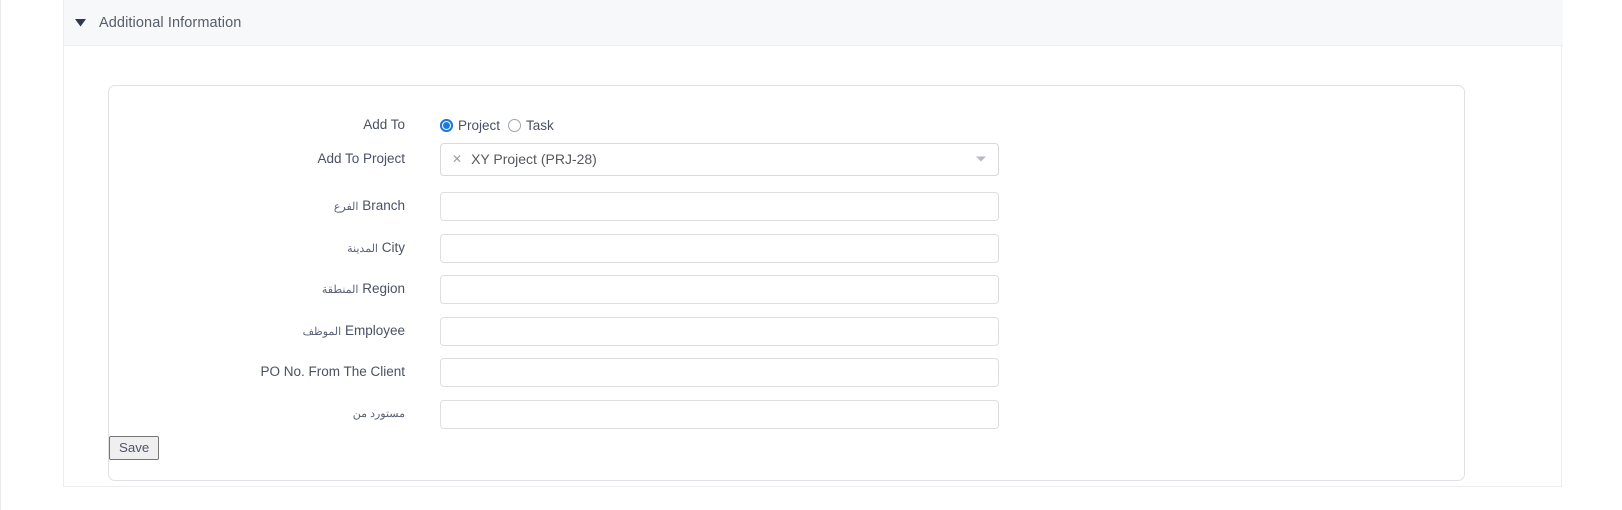 The width and height of the screenshot is (1622, 510). Describe the element at coordinates (384, 124) in the screenshot. I see `label-add-to: Add To` at that location.